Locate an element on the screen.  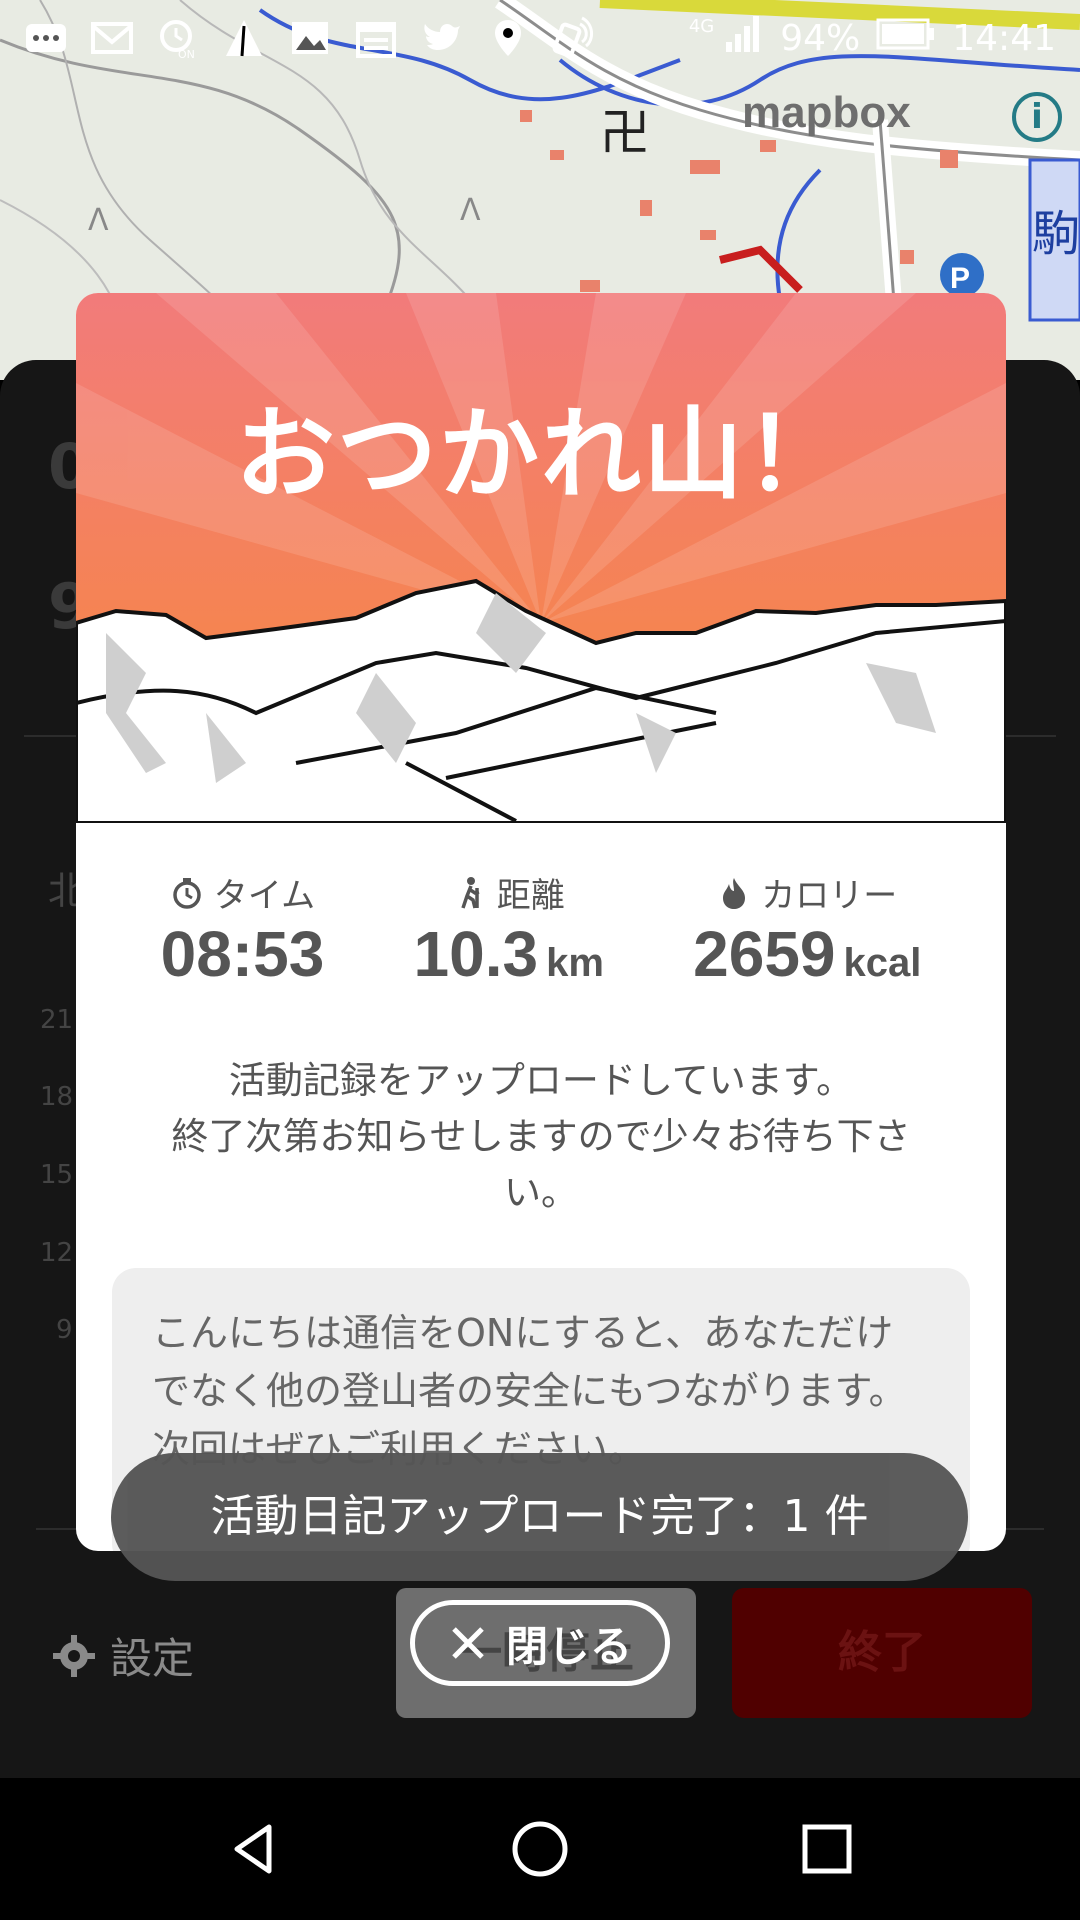
y-tick: 18 is located at coordinates (57, 1097).